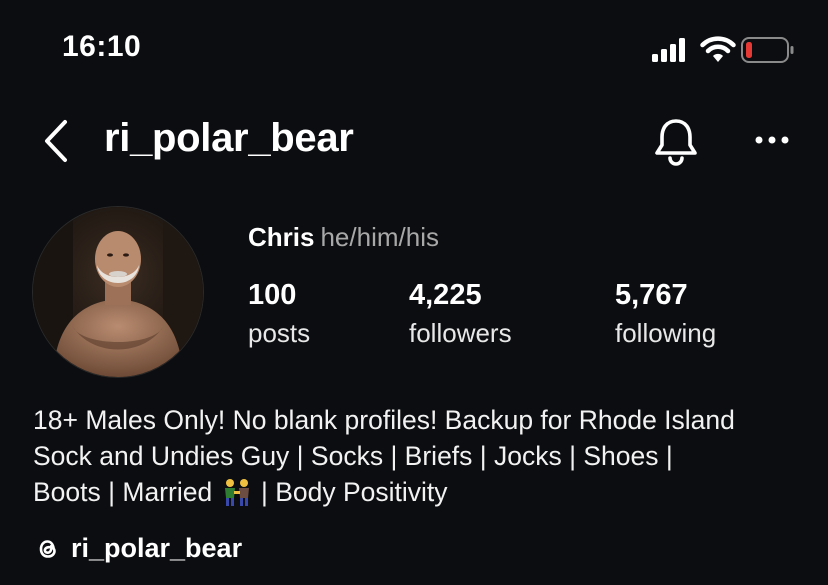 This screenshot has height=585, width=828. I want to click on stat-posts: 100 posts, so click(279, 314).